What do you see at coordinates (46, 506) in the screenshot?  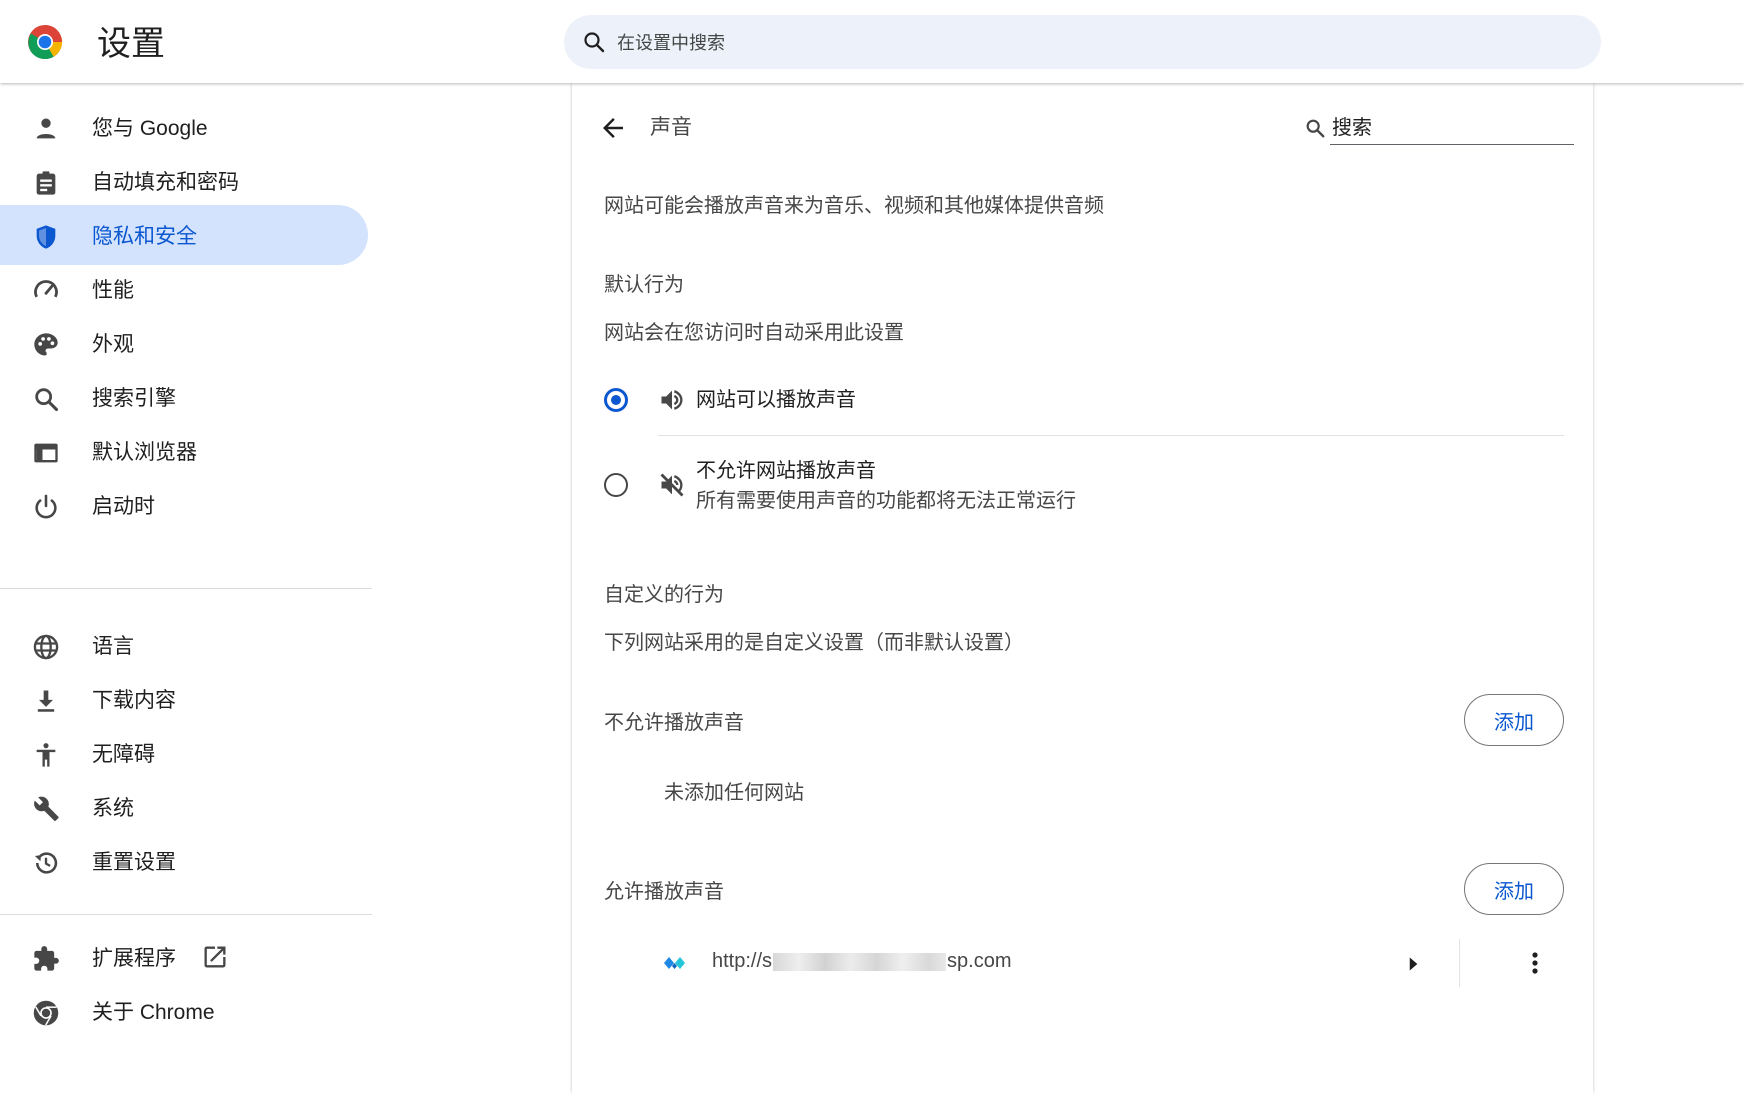 I see `power-icon` at bounding box center [46, 506].